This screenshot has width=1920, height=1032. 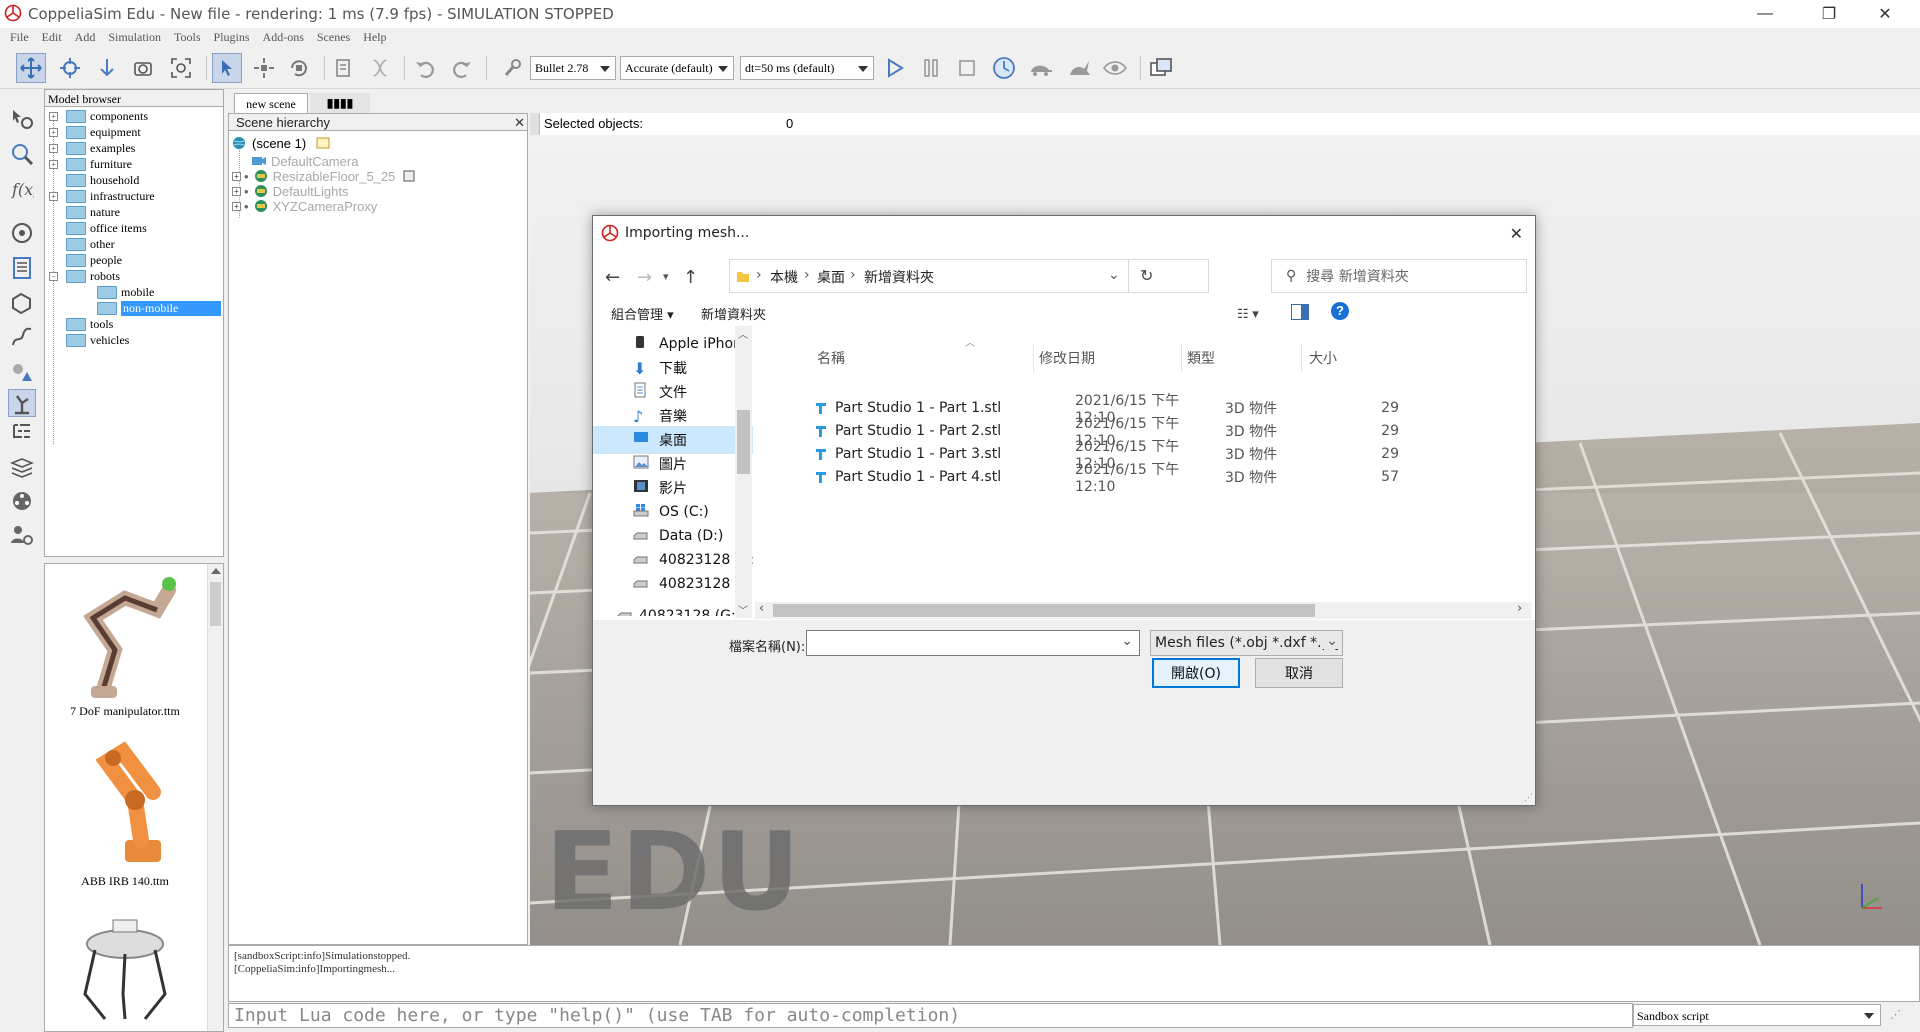 What do you see at coordinates (22, 303) in the screenshot?
I see `shape-edit-button` at bounding box center [22, 303].